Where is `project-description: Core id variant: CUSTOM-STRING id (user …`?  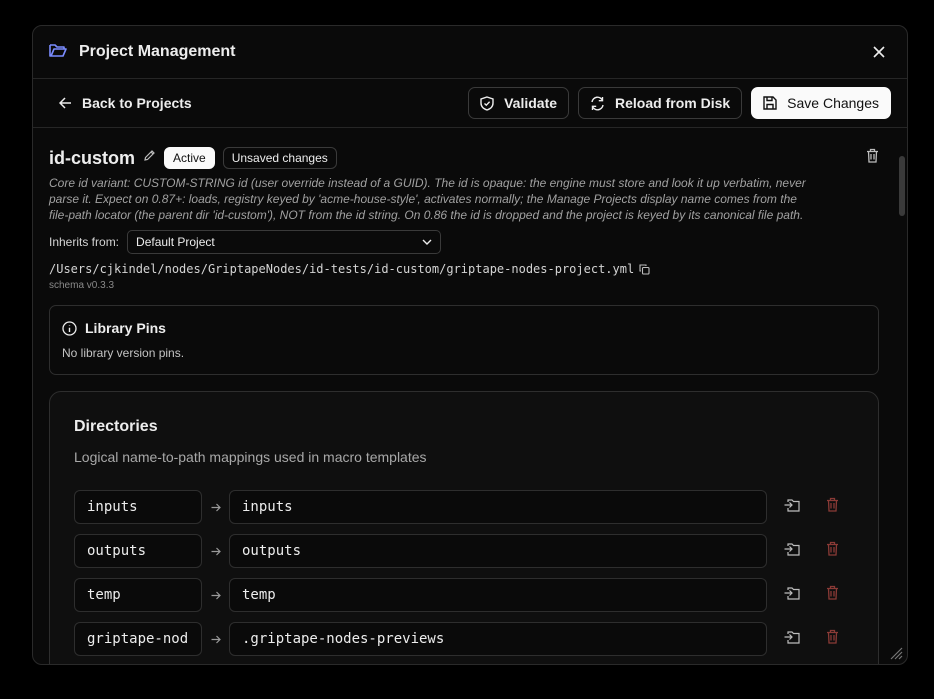
project-description: Core id variant: CUSTOM-STRING id (user … is located at coordinates (427, 199).